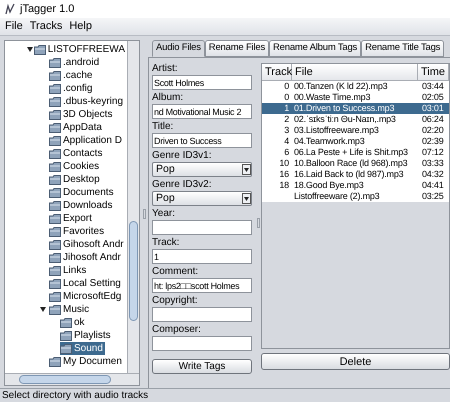  What do you see at coordinates (175, 301) in the screenshot?
I see `field-label: Copyright:` at bounding box center [175, 301].